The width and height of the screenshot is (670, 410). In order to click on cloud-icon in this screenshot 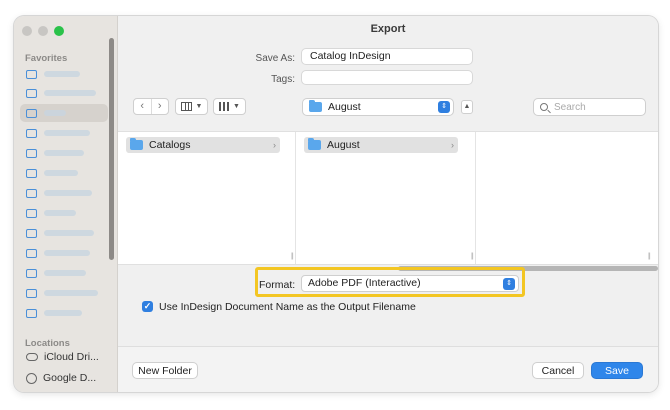, I will do `click(32, 357)`.